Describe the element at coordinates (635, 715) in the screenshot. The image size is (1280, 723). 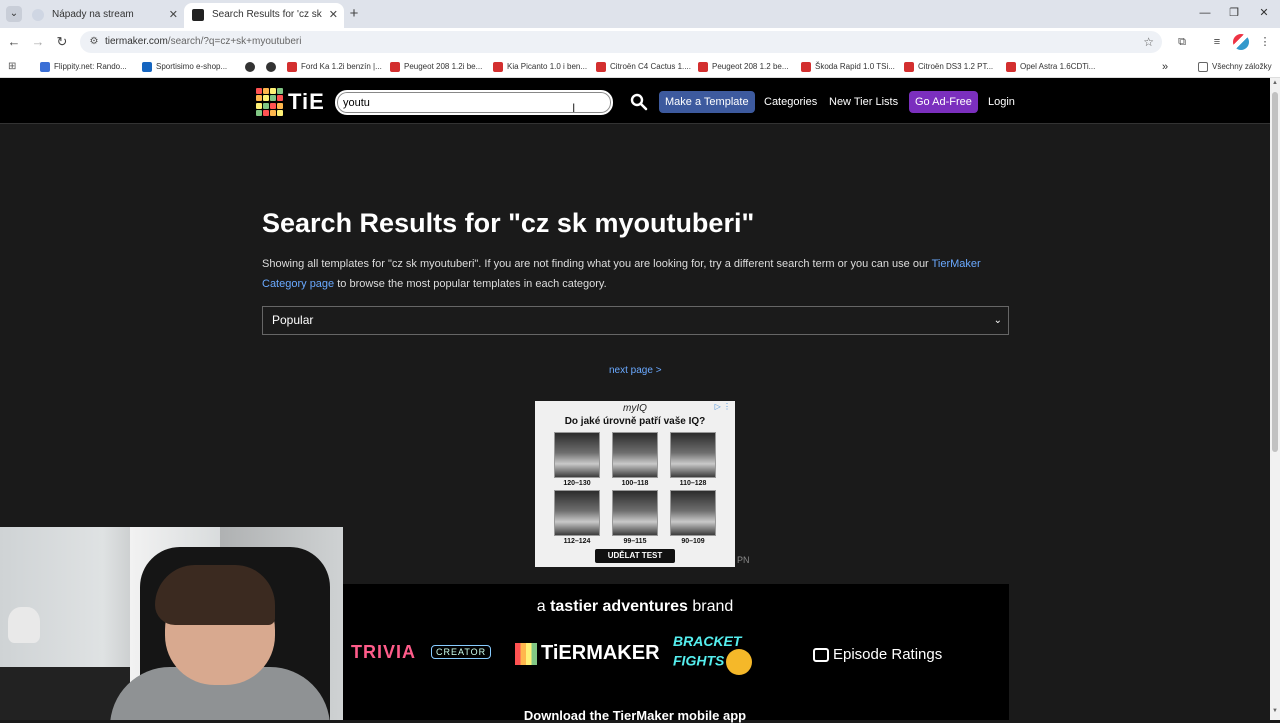
I see `download-app-heading: Download the TierMaker mobile app` at that location.